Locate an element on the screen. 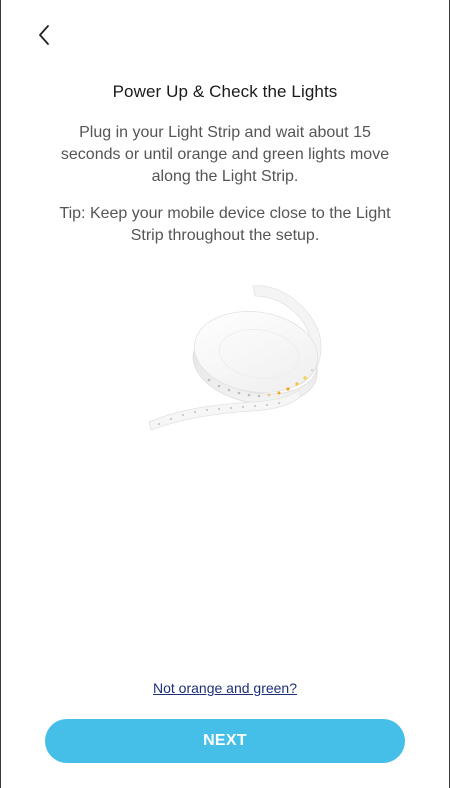  light-strip-reel-image is located at coordinates (235, 358).